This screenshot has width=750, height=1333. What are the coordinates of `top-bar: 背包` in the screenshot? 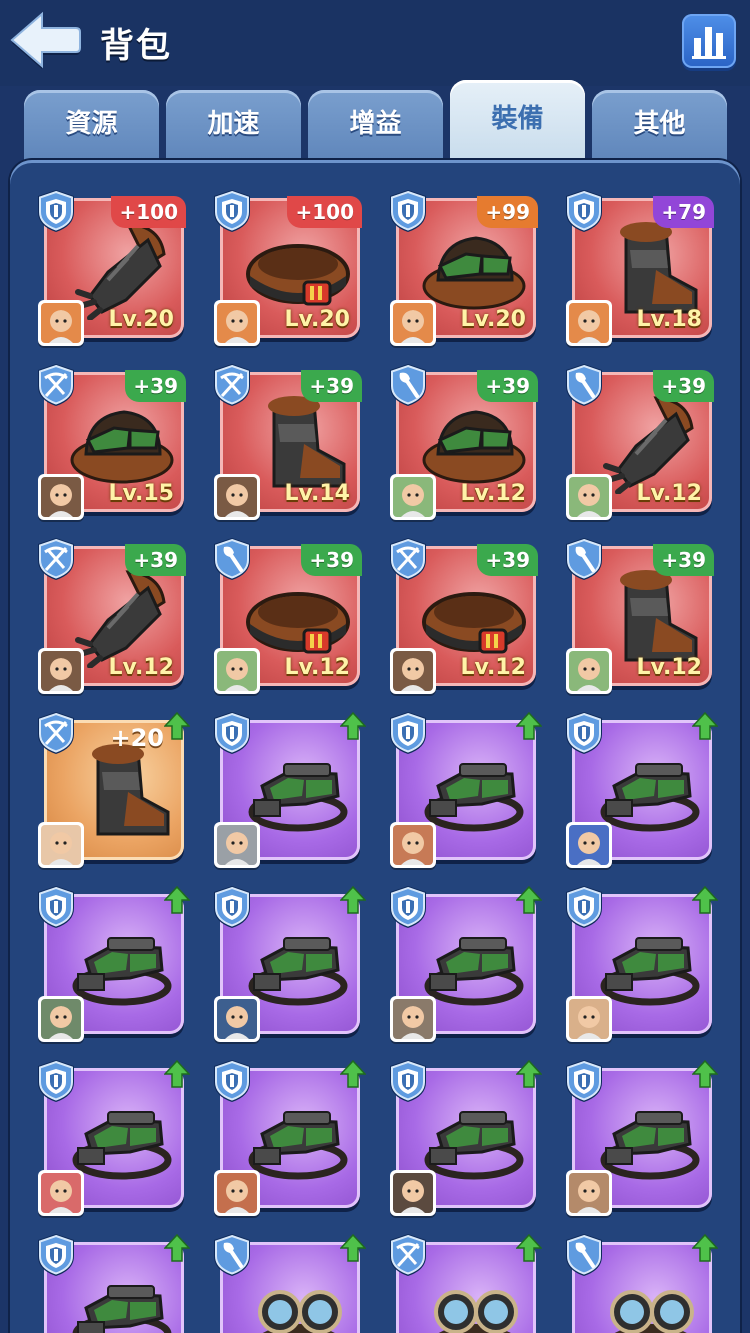 It's located at (375, 43).